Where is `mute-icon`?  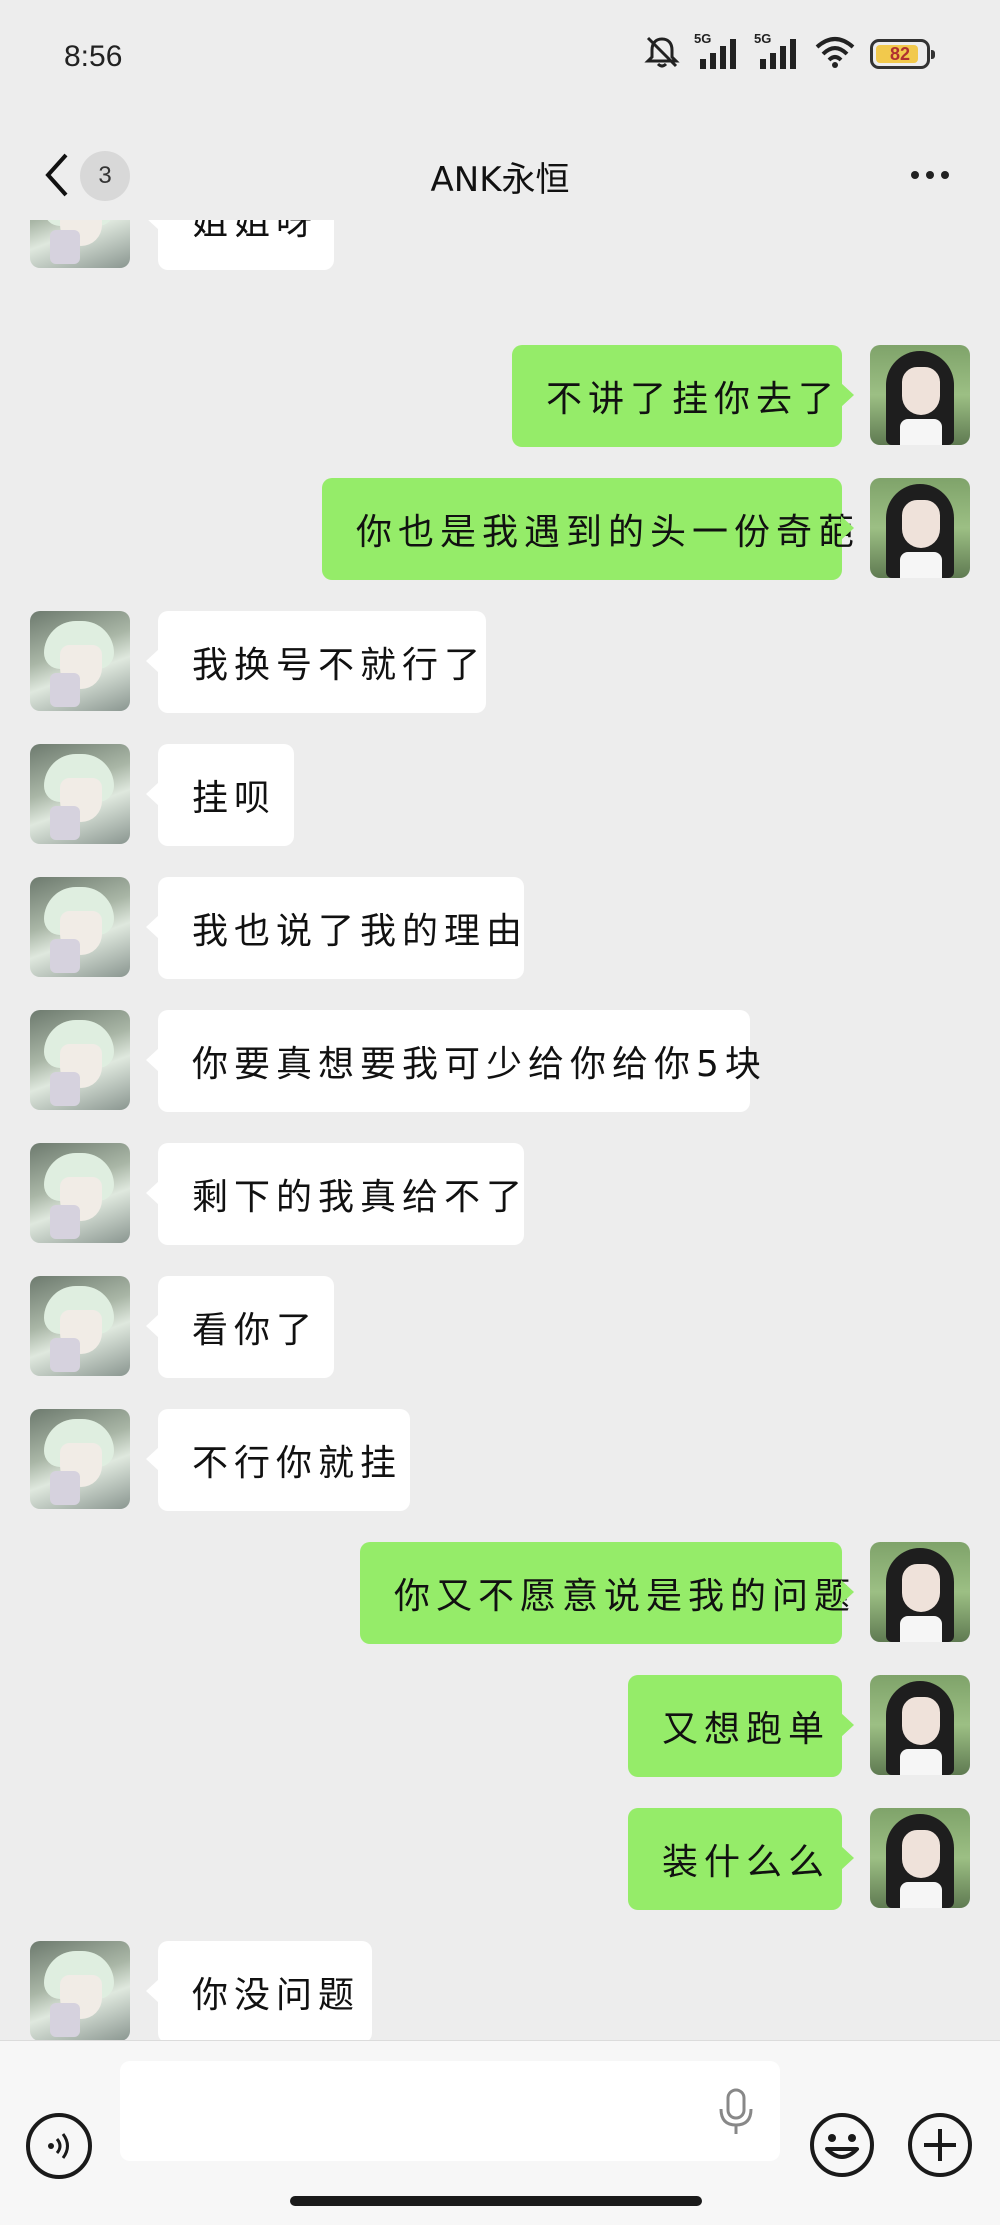 mute-icon is located at coordinates (662, 54).